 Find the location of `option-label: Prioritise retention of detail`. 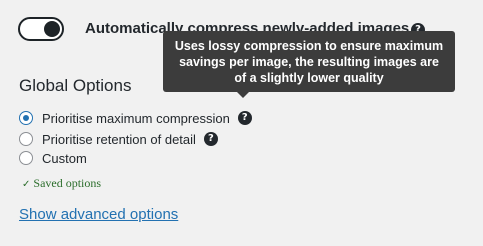

option-label: Prioritise retention of detail is located at coordinates (119, 139).